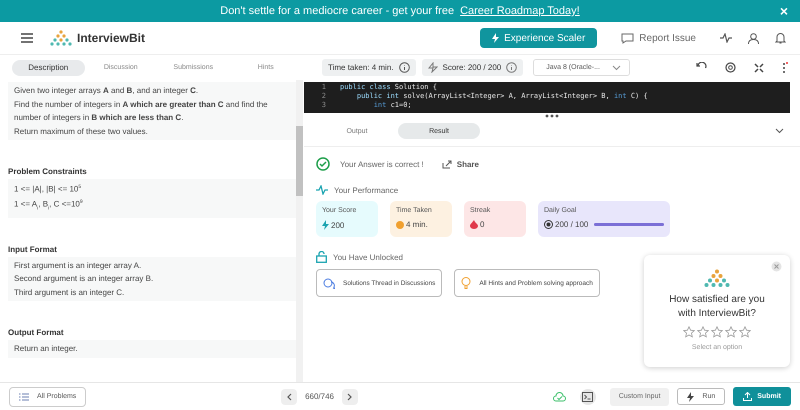 The width and height of the screenshot is (800, 410). I want to click on tab: Description, so click(48, 68).